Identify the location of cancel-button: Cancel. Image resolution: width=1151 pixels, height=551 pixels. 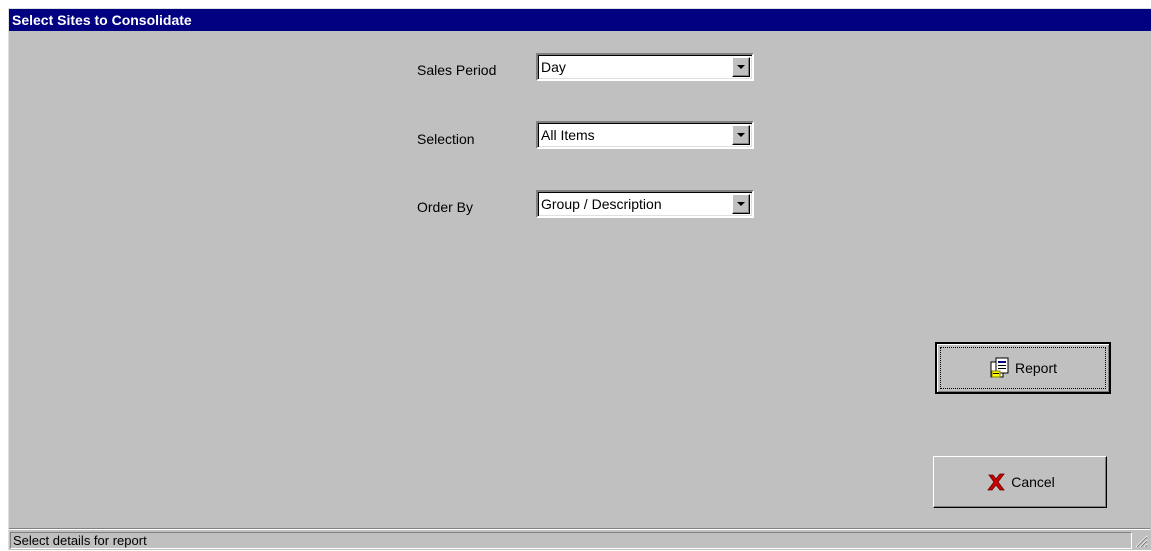
(1020, 482).